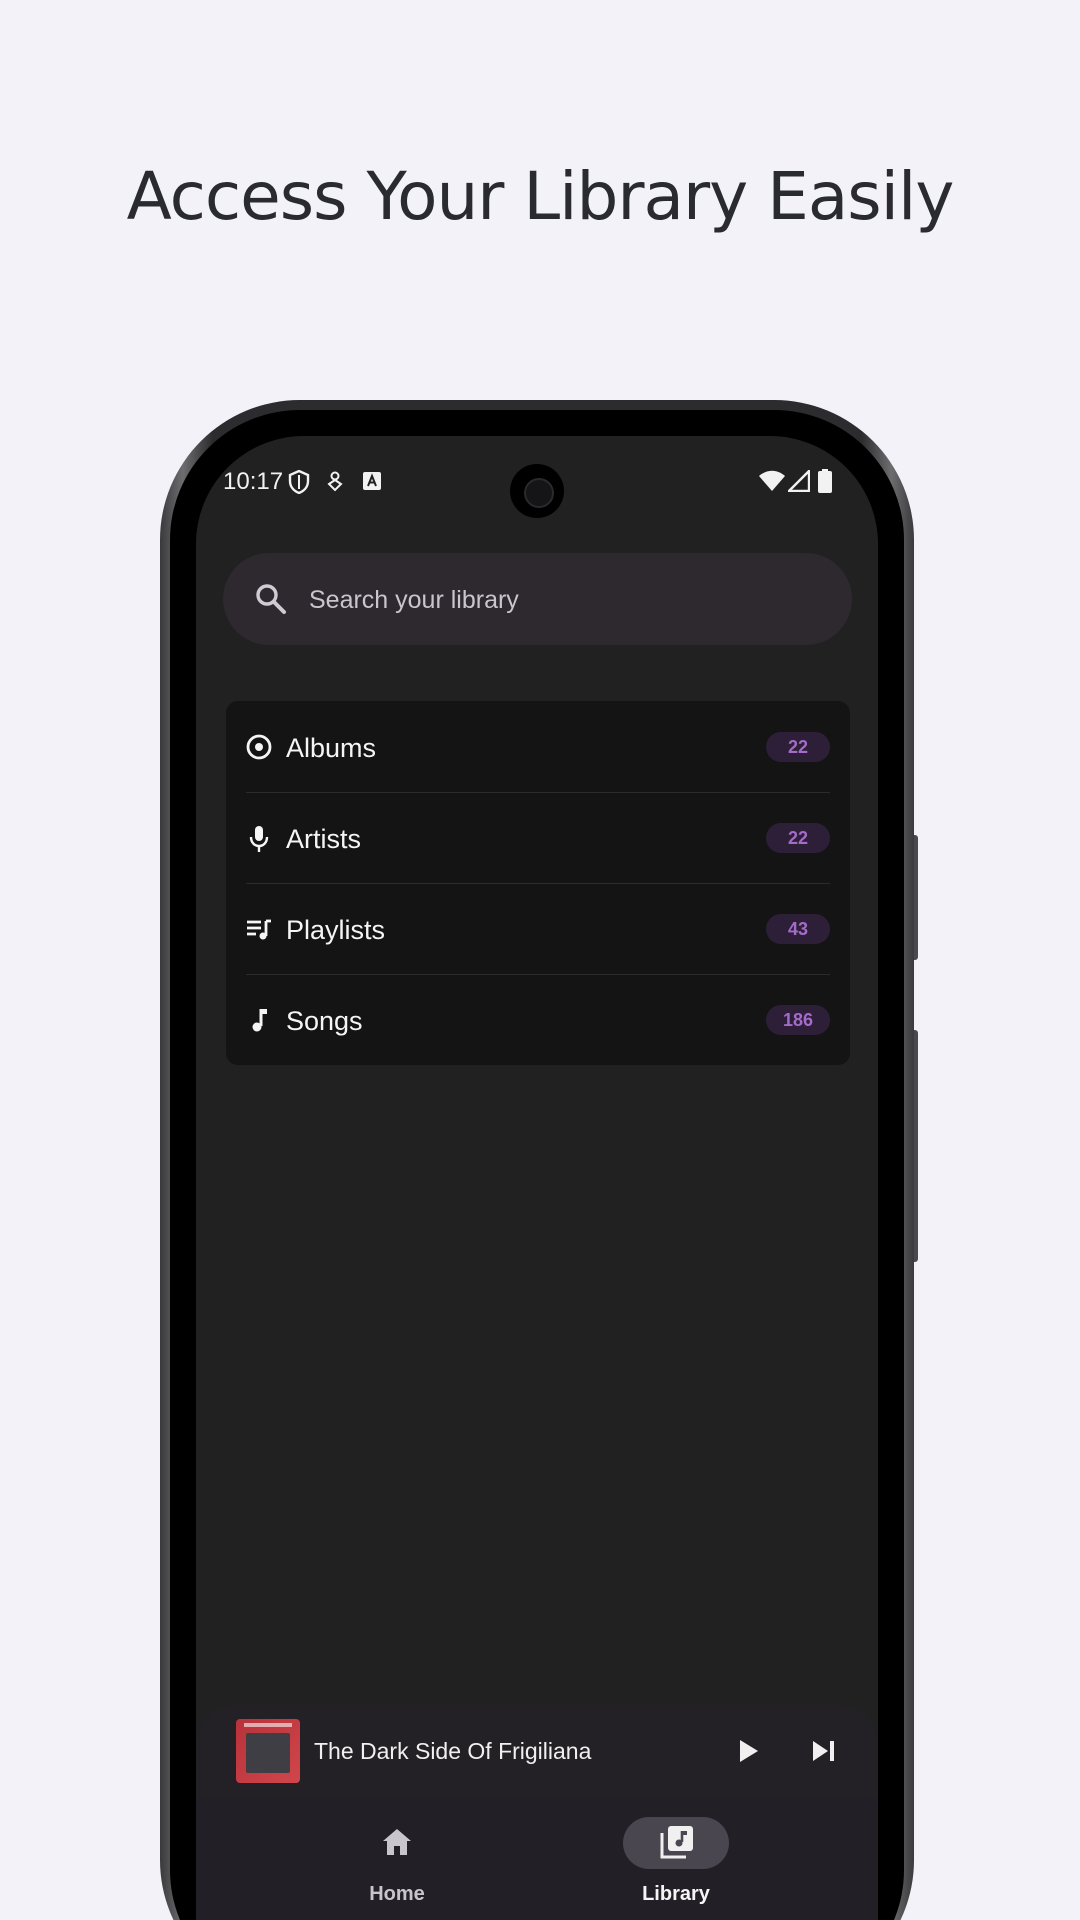 The image size is (1080, 1920). I want to click on count-badge: 186, so click(798, 1020).